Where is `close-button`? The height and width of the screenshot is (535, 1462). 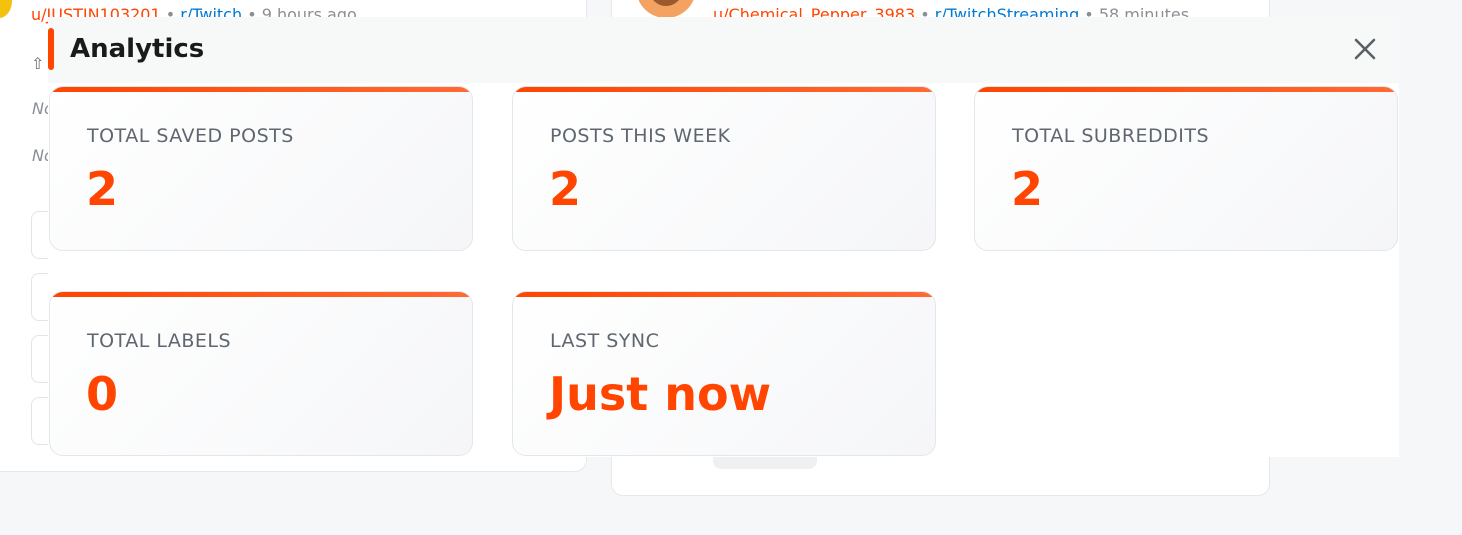
close-button is located at coordinates (1365, 49).